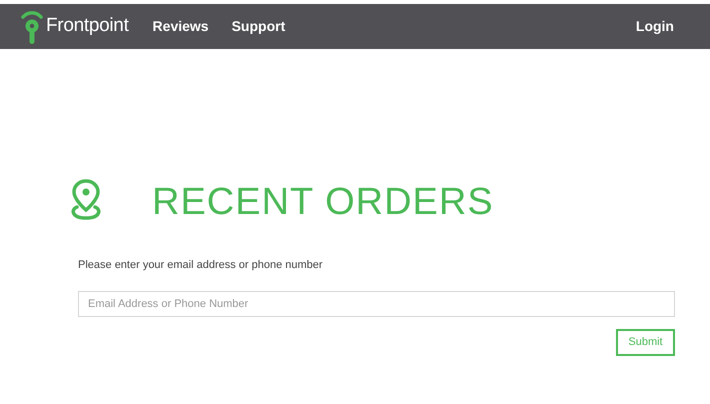 The height and width of the screenshot is (404, 710). What do you see at coordinates (259, 26) in the screenshot?
I see `nav-link: Support` at bounding box center [259, 26].